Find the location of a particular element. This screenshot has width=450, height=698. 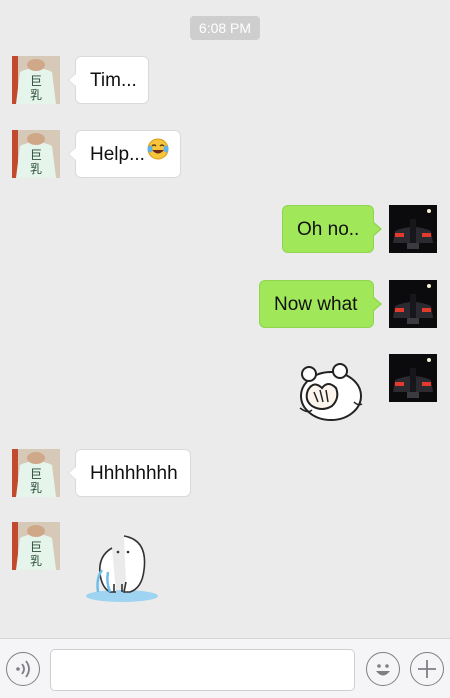

tears-of-joy-emoji-icon is located at coordinates (158, 155).